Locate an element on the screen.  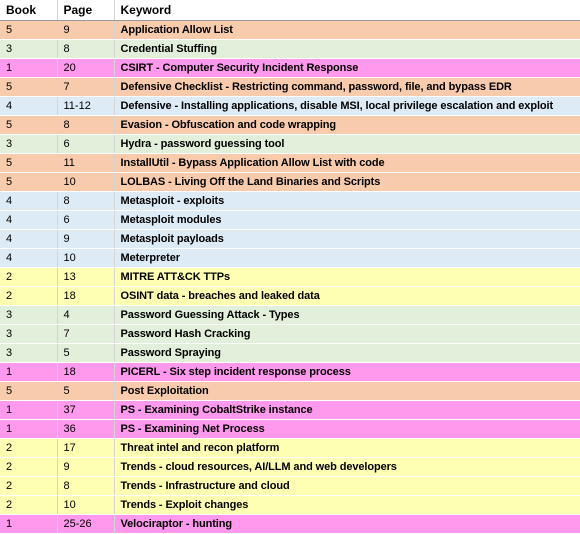
cell-keyword: PS - Examining CobaltStrike instance is located at coordinates (347, 410).